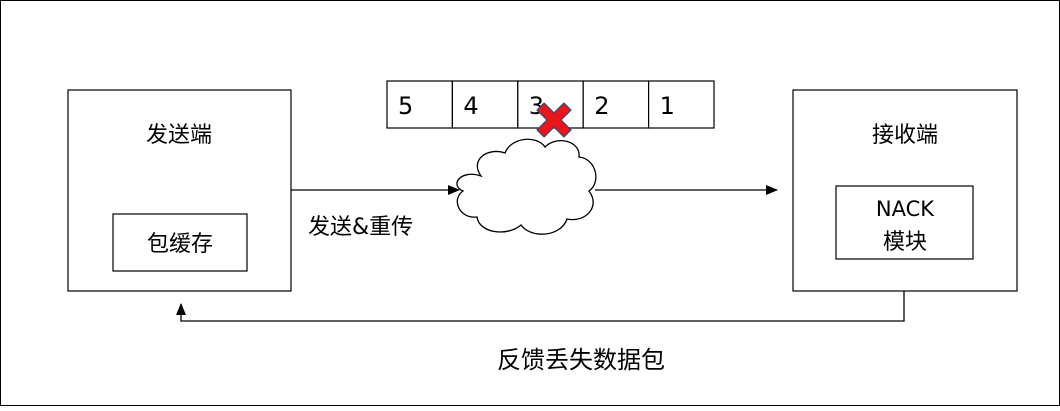 Image resolution: width=1060 pixels, height=411 pixels. Describe the element at coordinates (179, 135) in the screenshot. I see `sender-title: 发送端` at that location.